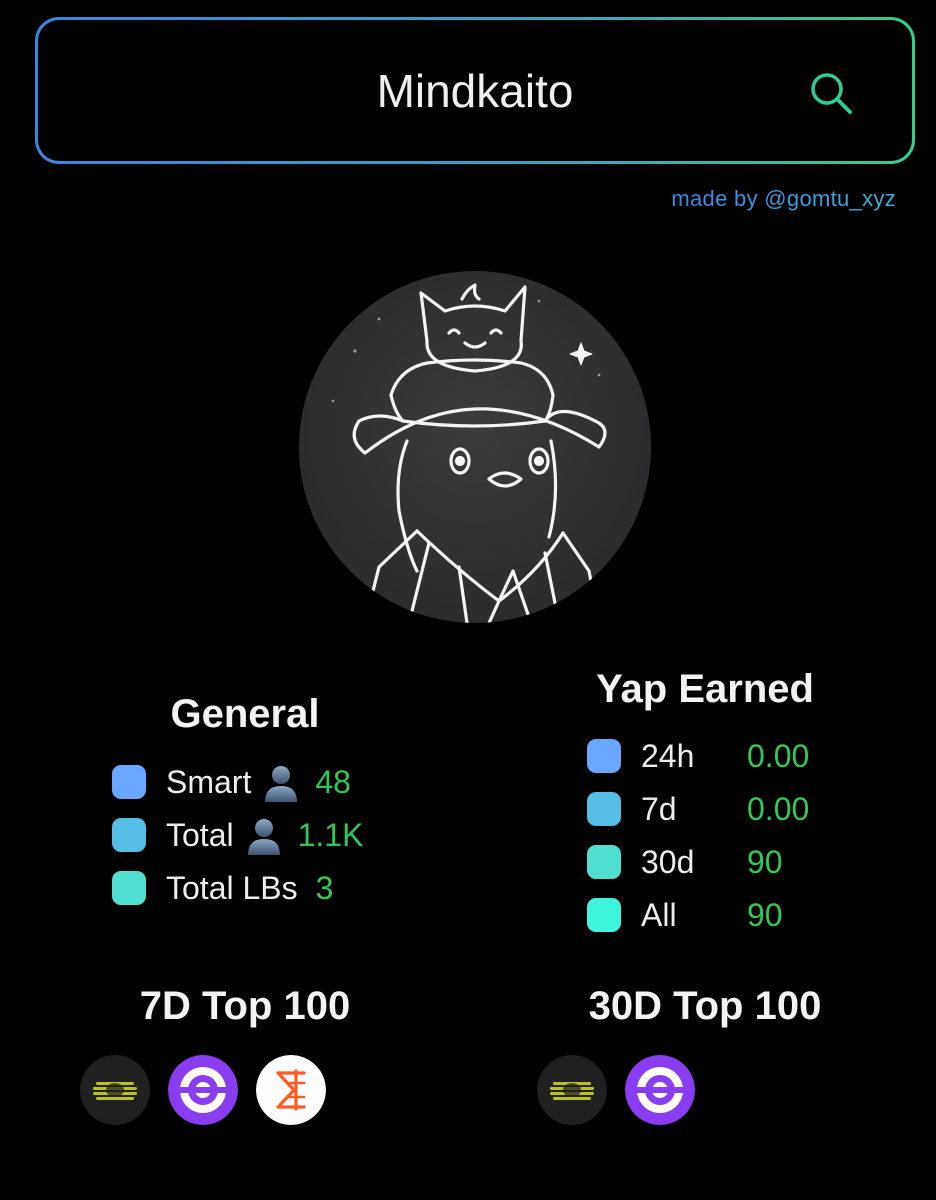  I want to click on yap-24h-label: 24h, so click(668, 755).